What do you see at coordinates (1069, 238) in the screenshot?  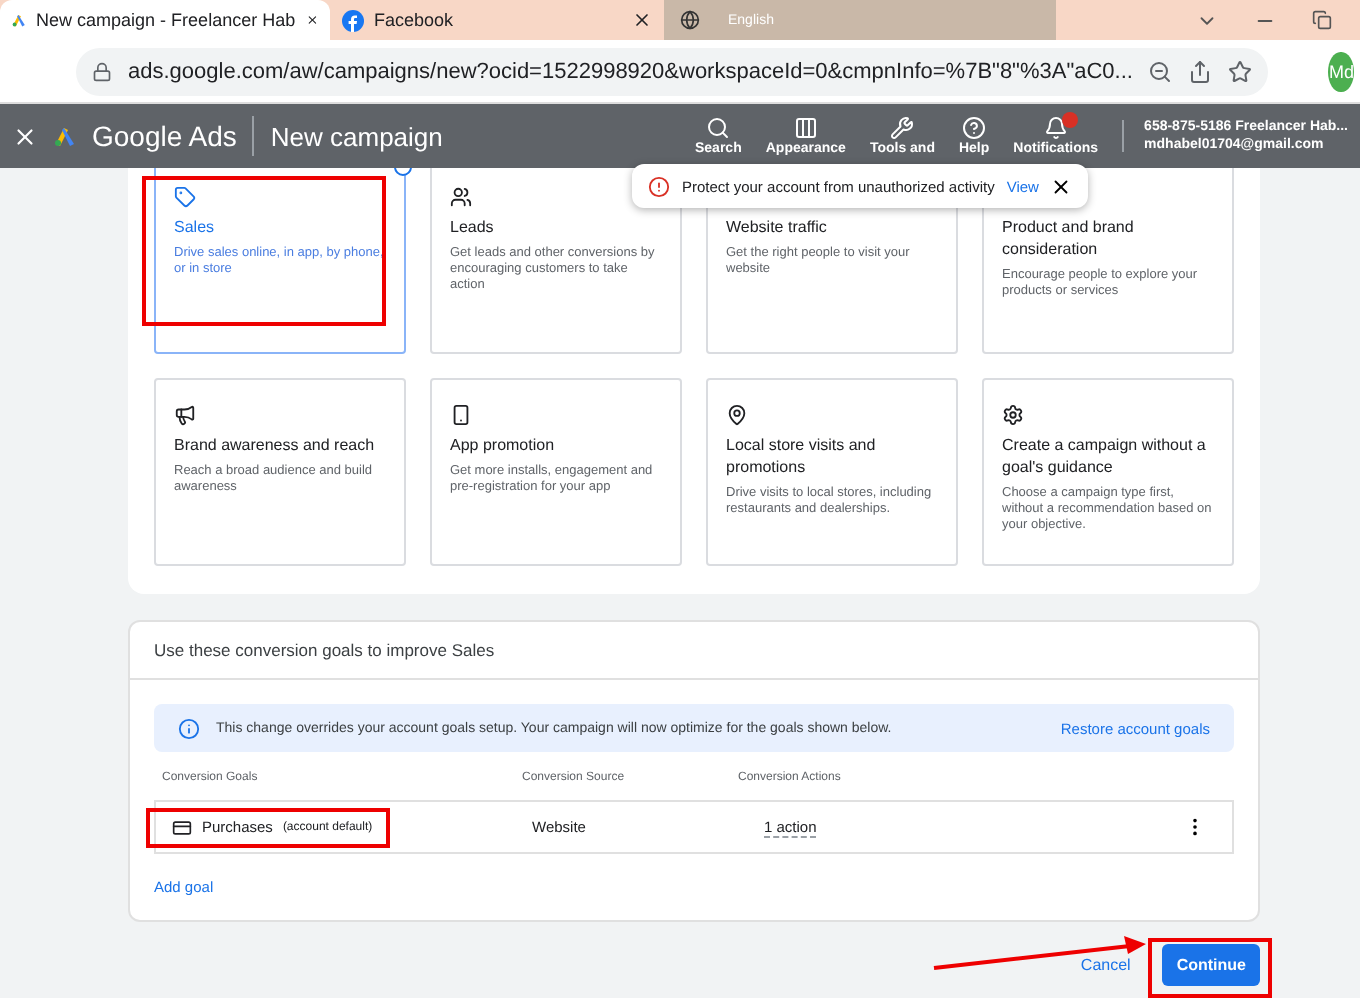 I see `objective-title: Product and brand consideration` at bounding box center [1069, 238].